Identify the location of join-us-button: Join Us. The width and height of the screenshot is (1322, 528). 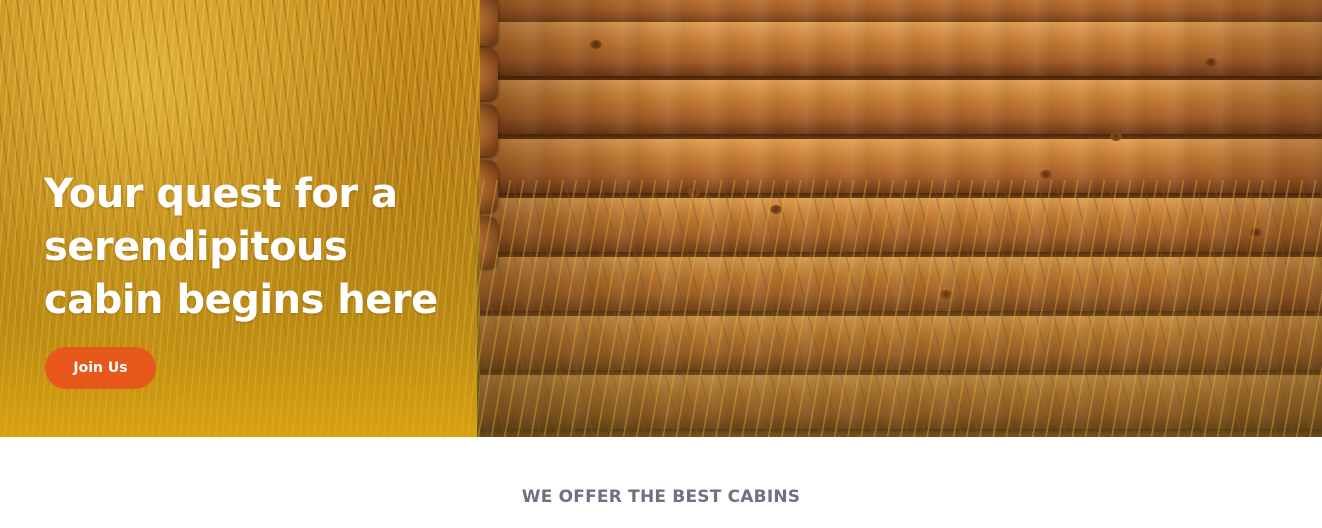
(100, 368).